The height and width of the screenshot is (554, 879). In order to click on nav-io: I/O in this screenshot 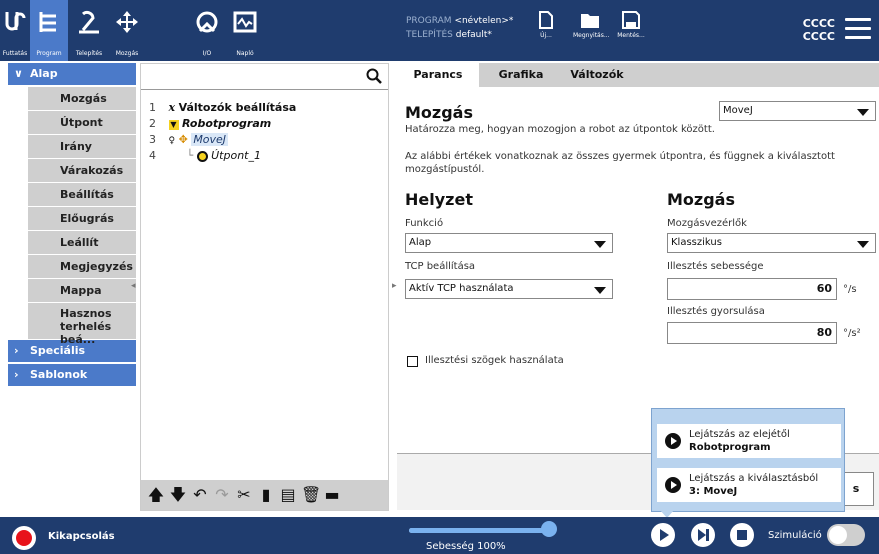, I will do `click(207, 30)`.